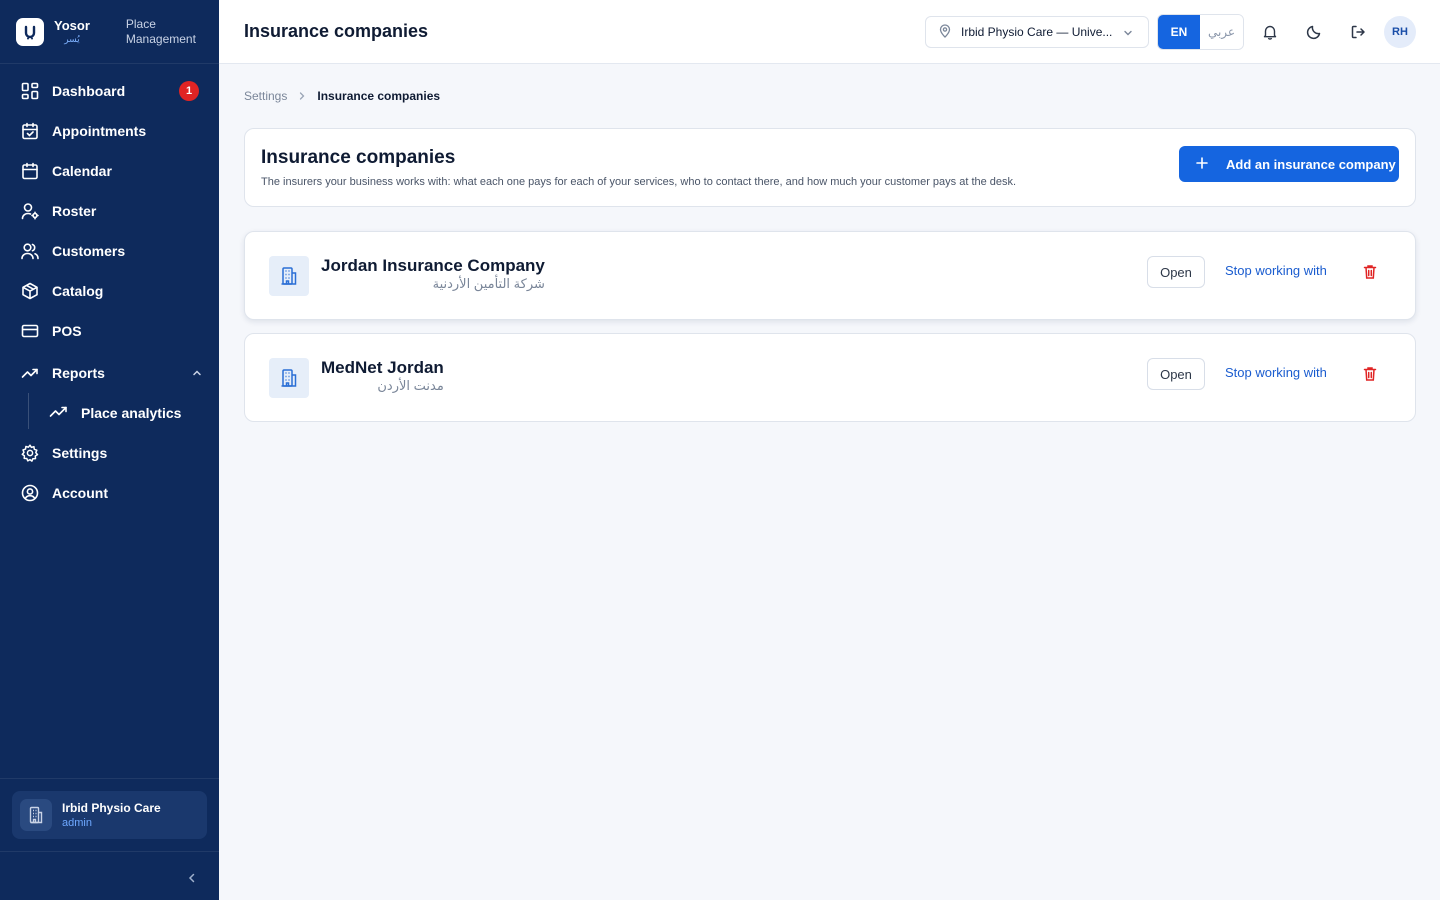  What do you see at coordinates (189, 91) in the screenshot?
I see `notification-badge: 1` at bounding box center [189, 91].